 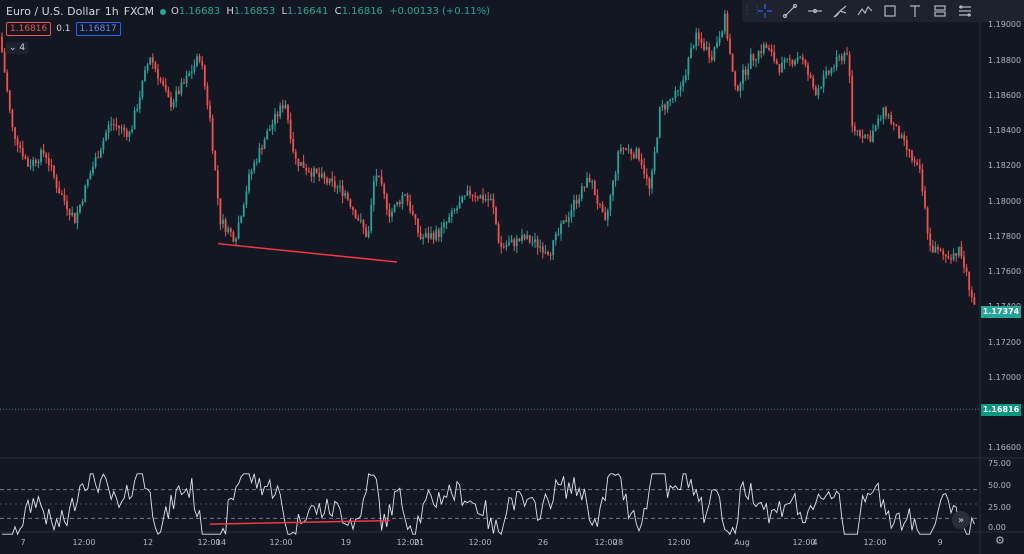 What do you see at coordinates (174, 11) in the screenshot?
I see `open-key: O` at bounding box center [174, 11].